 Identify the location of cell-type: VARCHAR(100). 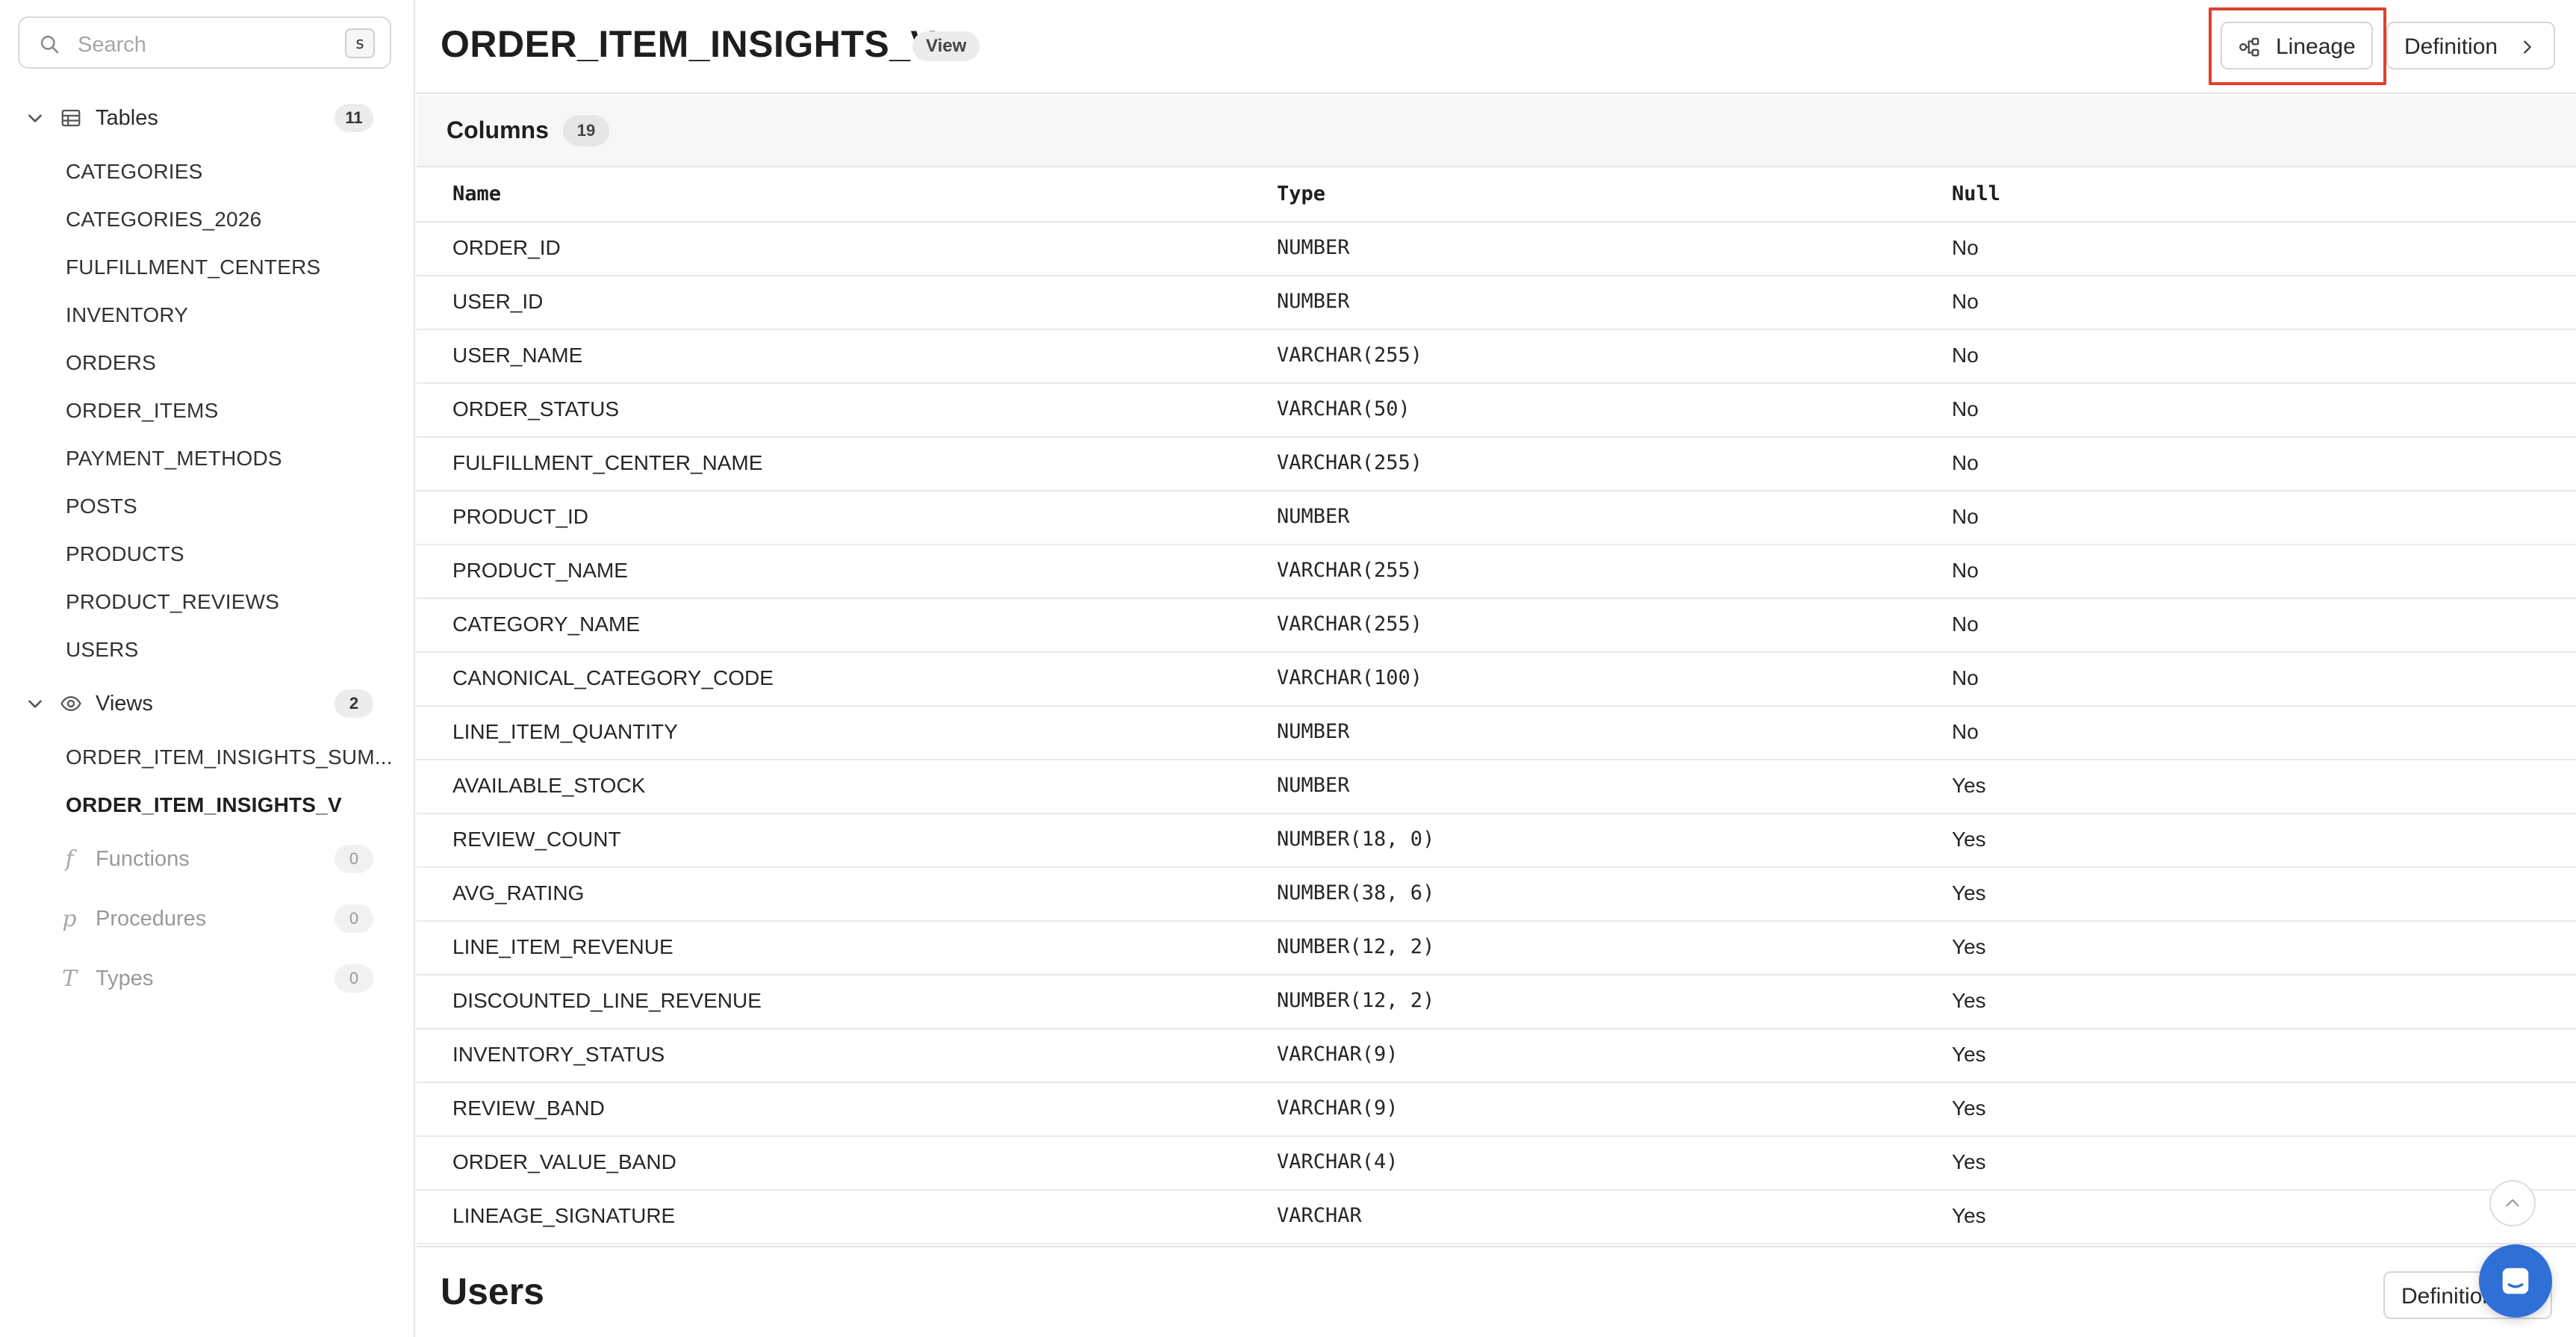
(1350, 677).